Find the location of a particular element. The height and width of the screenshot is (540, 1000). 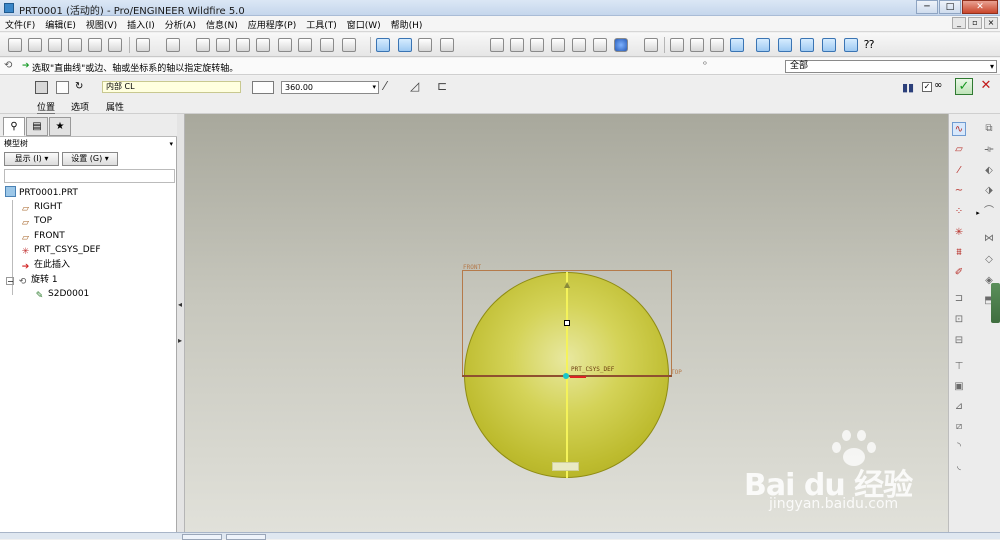

menu-tools: 工具(T) is located at coordinates (321, 23).